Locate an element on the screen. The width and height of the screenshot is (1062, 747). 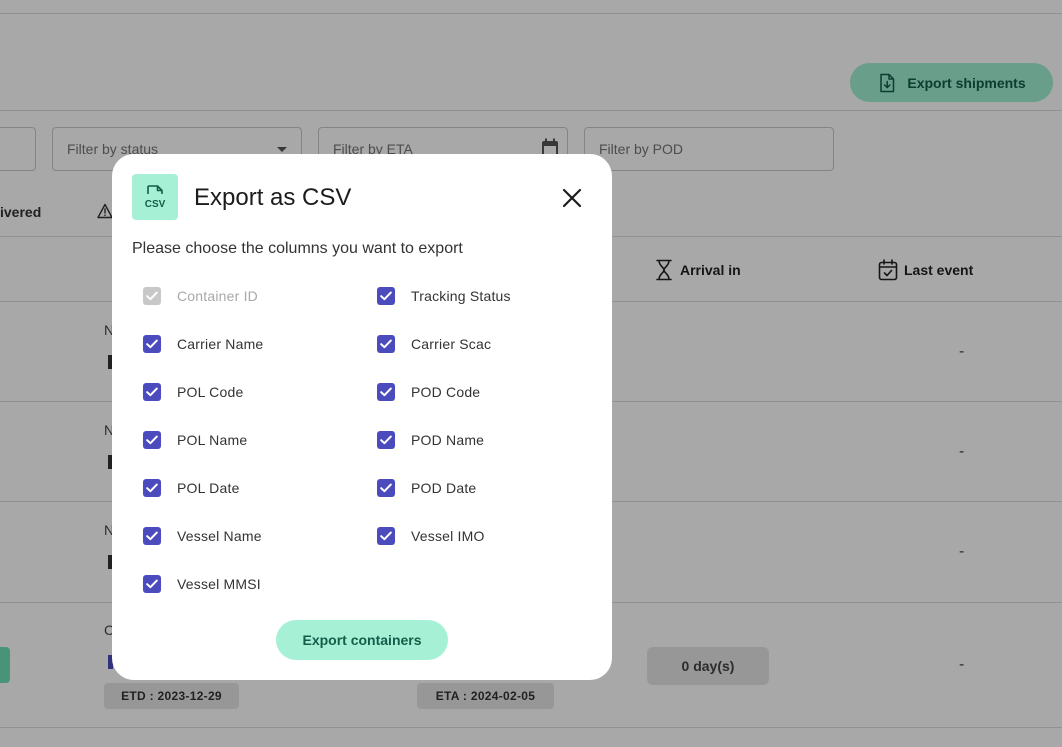
pol-name-label: POL Name is located at coordinates (212, 440).